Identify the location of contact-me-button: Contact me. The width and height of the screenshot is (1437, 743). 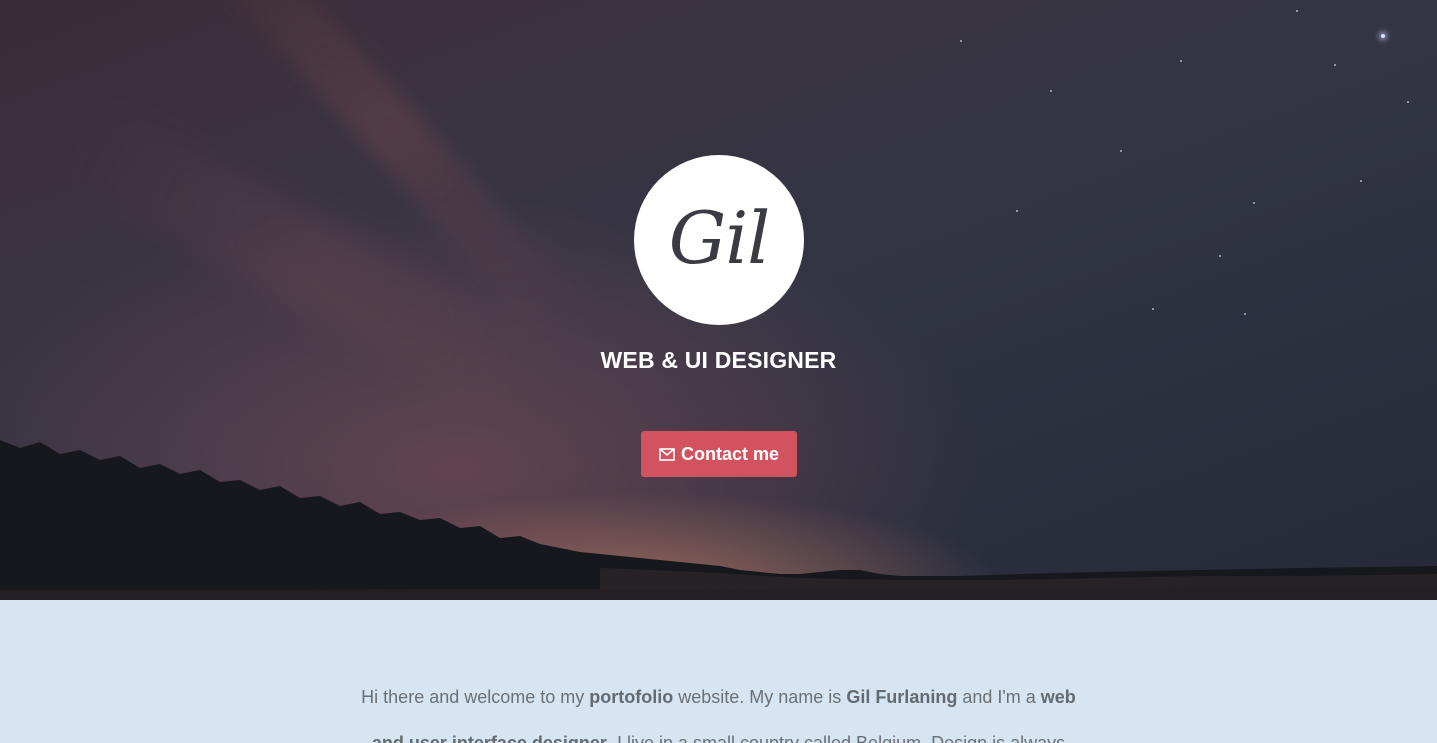
(719, 454).